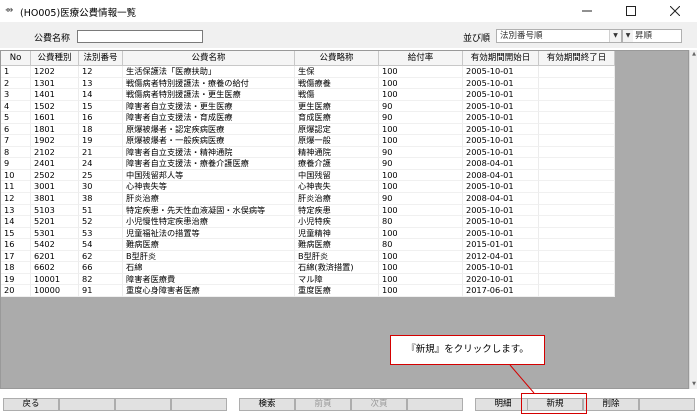 The width and height of the screenshot is (697, 418). I want to click on cell-houbetsu-number: 15, so click(101, 106).